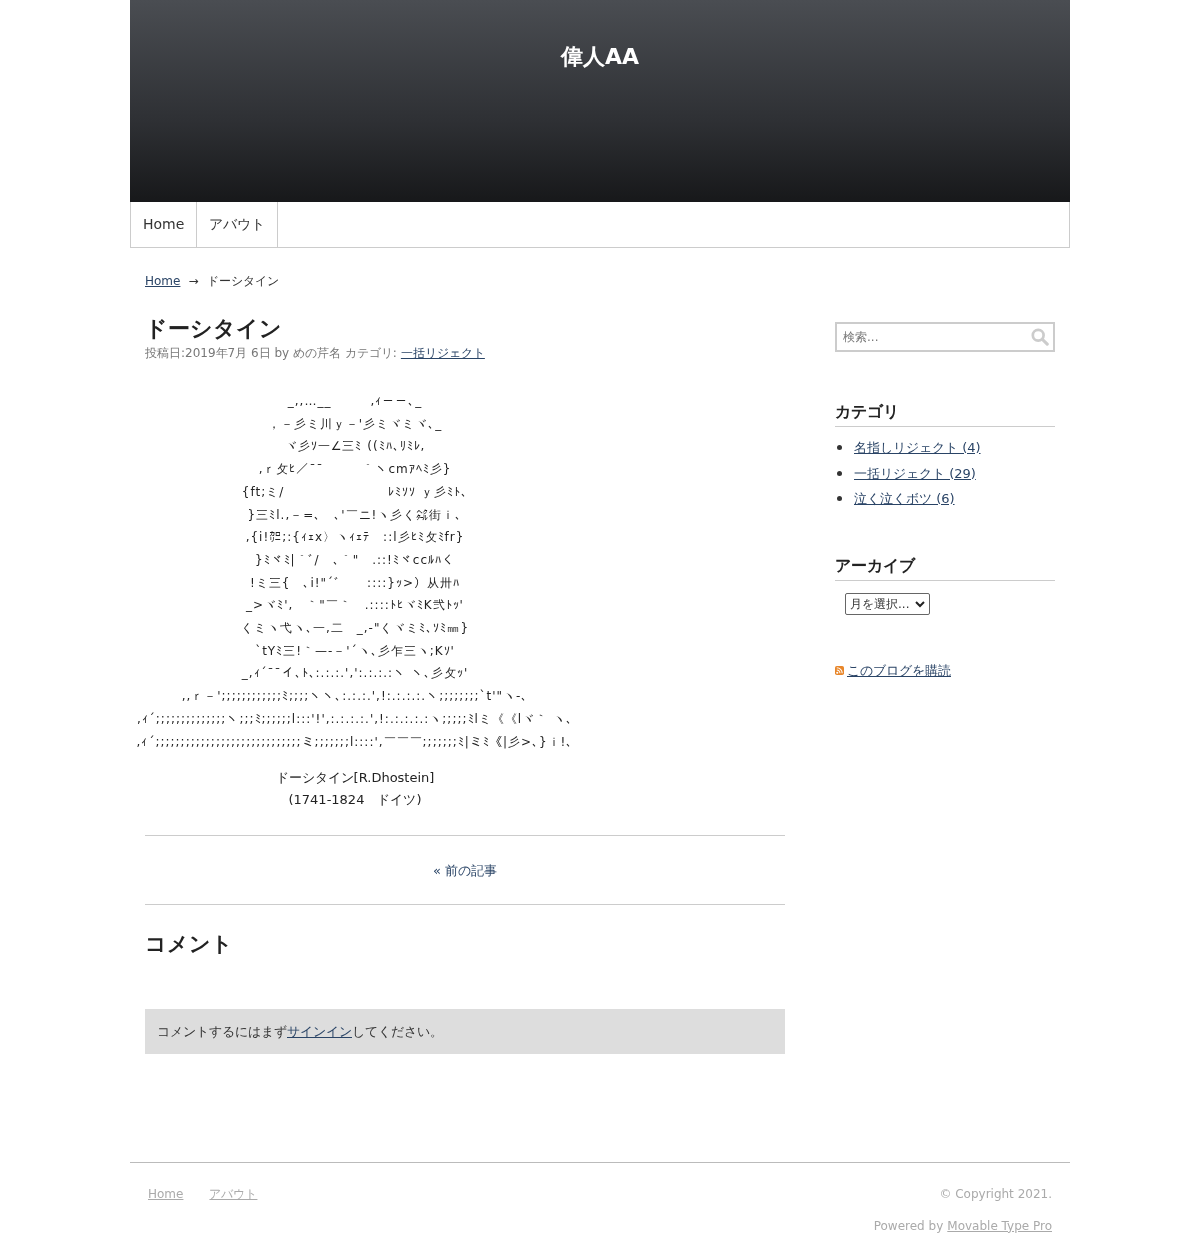  What do you see at coordinates (839, 670) in the screenshot?
I see `rss-icon` at bounding box center [839, 670].